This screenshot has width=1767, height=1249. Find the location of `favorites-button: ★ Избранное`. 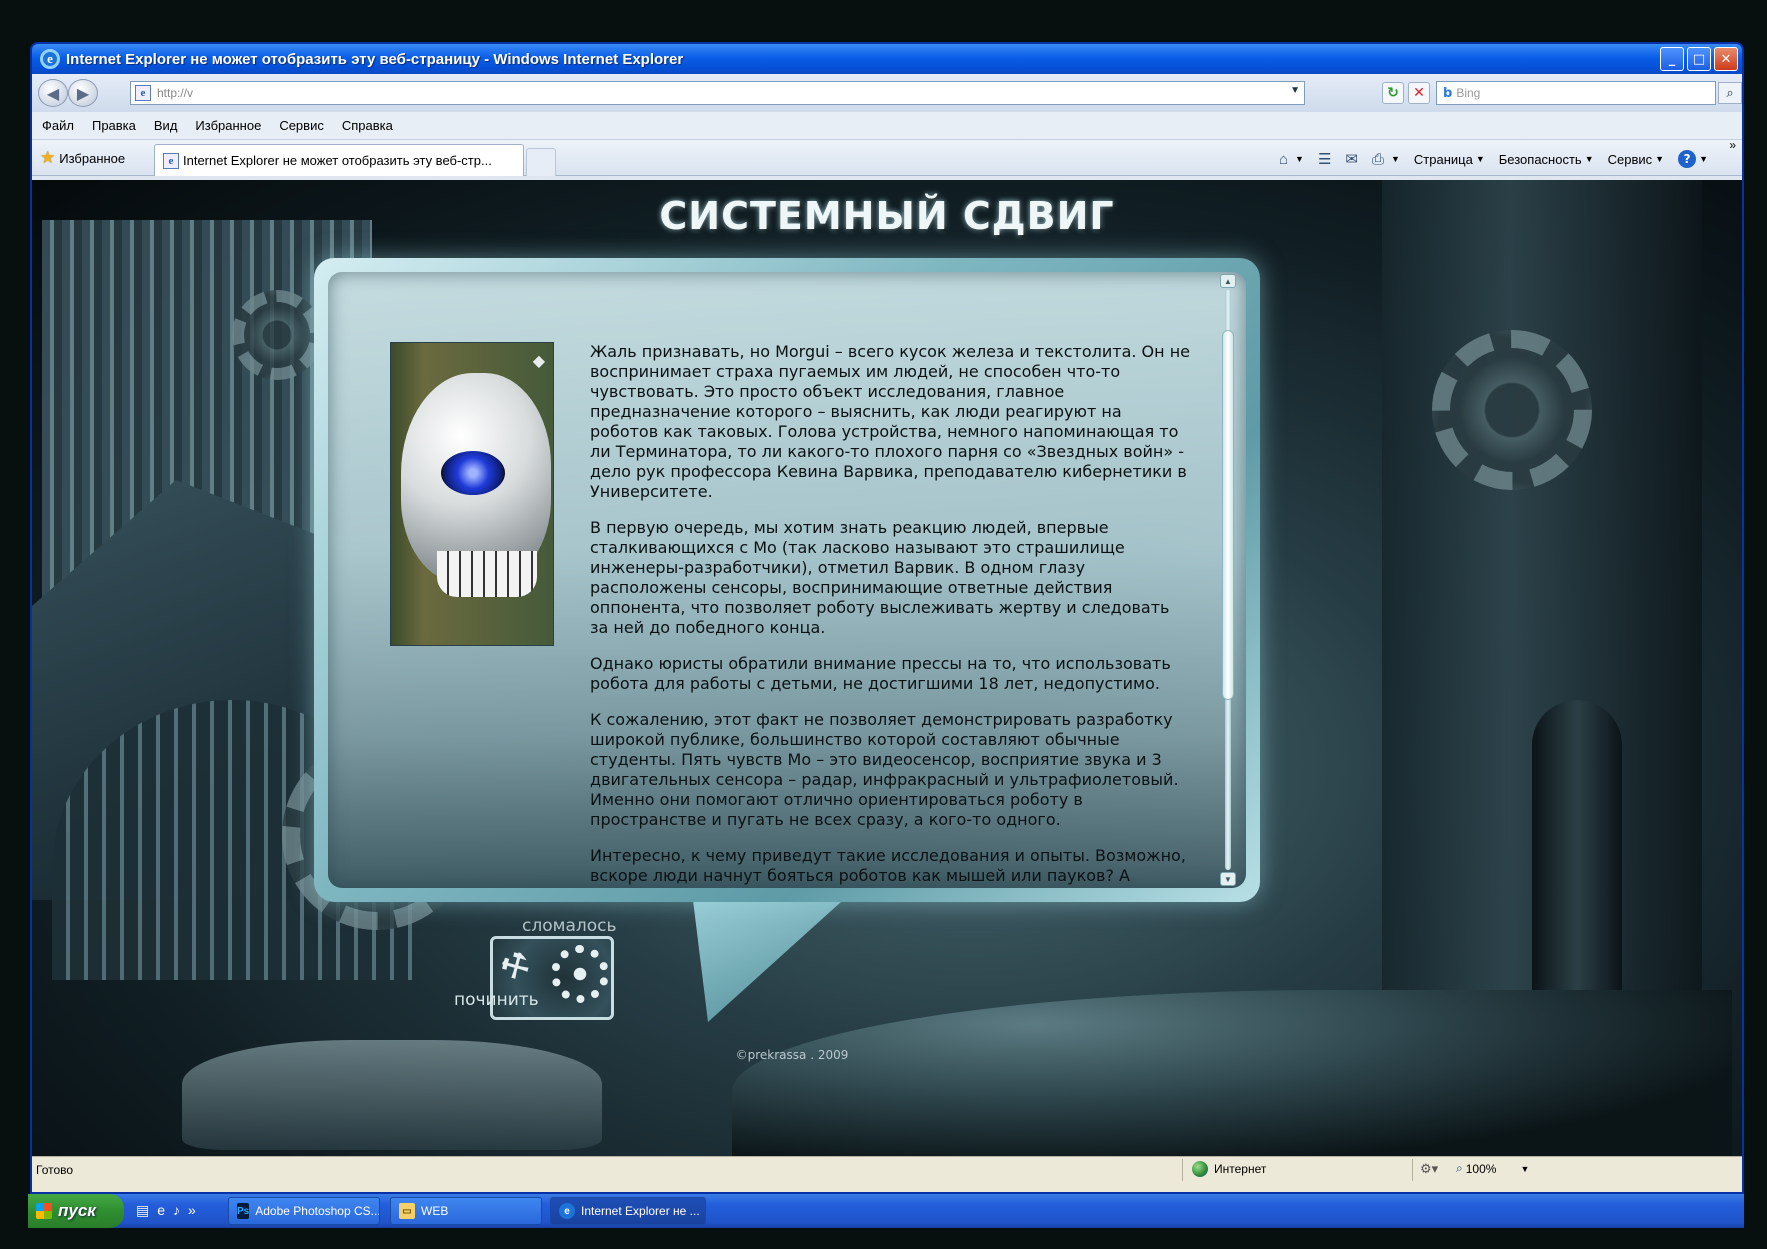

favorites-button: ★ Избранное is located at coordinates (82, 158).